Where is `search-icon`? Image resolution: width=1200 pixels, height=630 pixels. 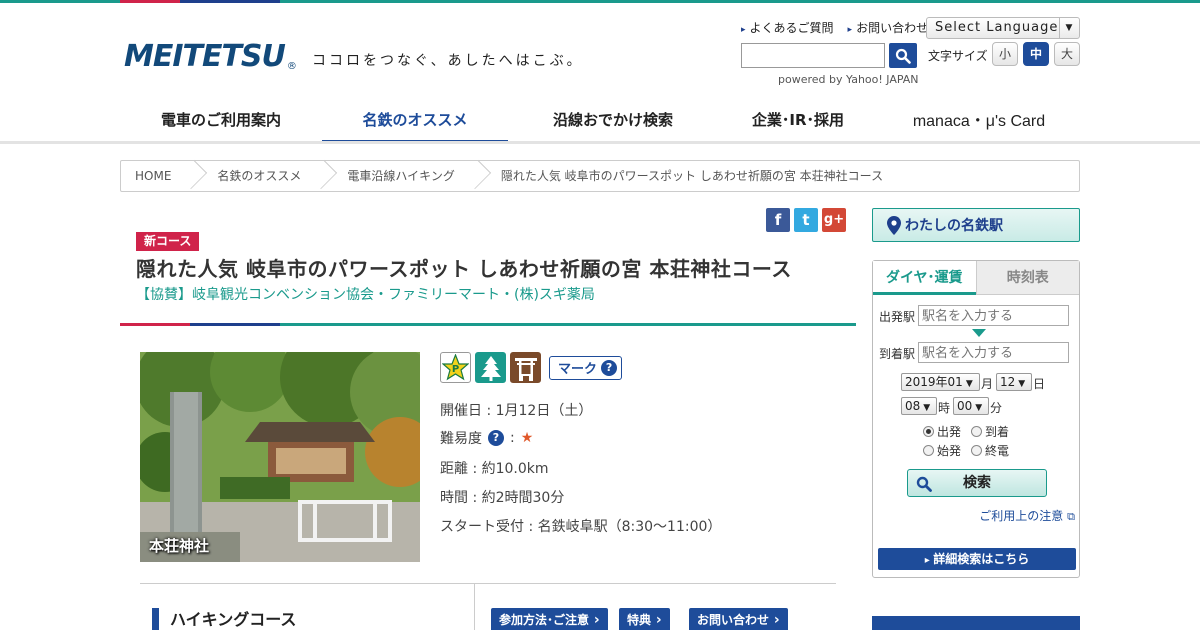
search-icon is located at coordinates (924, 484).